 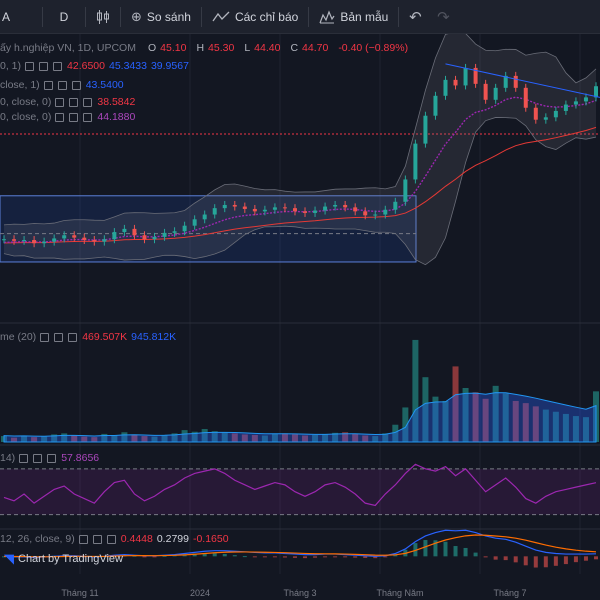 What do you see at coordinates (399, 593) in the screenshot?
I see `time-axis-label: Tháng Năm` at bounding box center [399, 593].